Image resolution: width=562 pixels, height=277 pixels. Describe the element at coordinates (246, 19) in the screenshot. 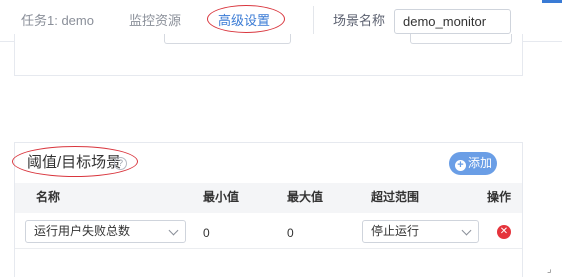

I see `annotation-circle-tab` at that location.